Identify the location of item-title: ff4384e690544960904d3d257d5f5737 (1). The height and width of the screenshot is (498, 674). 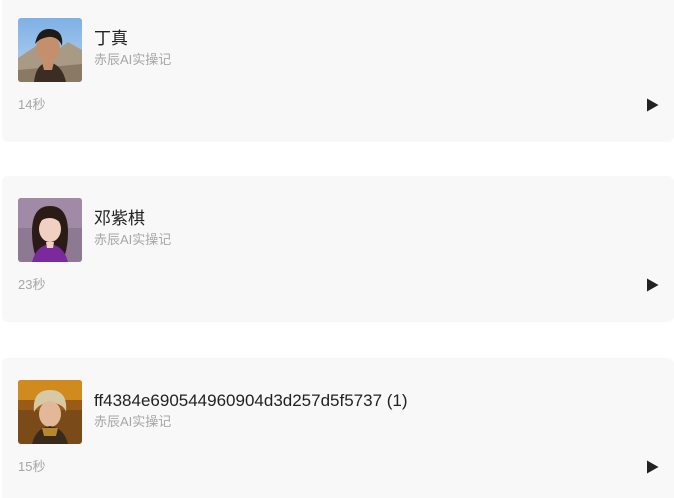
(251, 400).